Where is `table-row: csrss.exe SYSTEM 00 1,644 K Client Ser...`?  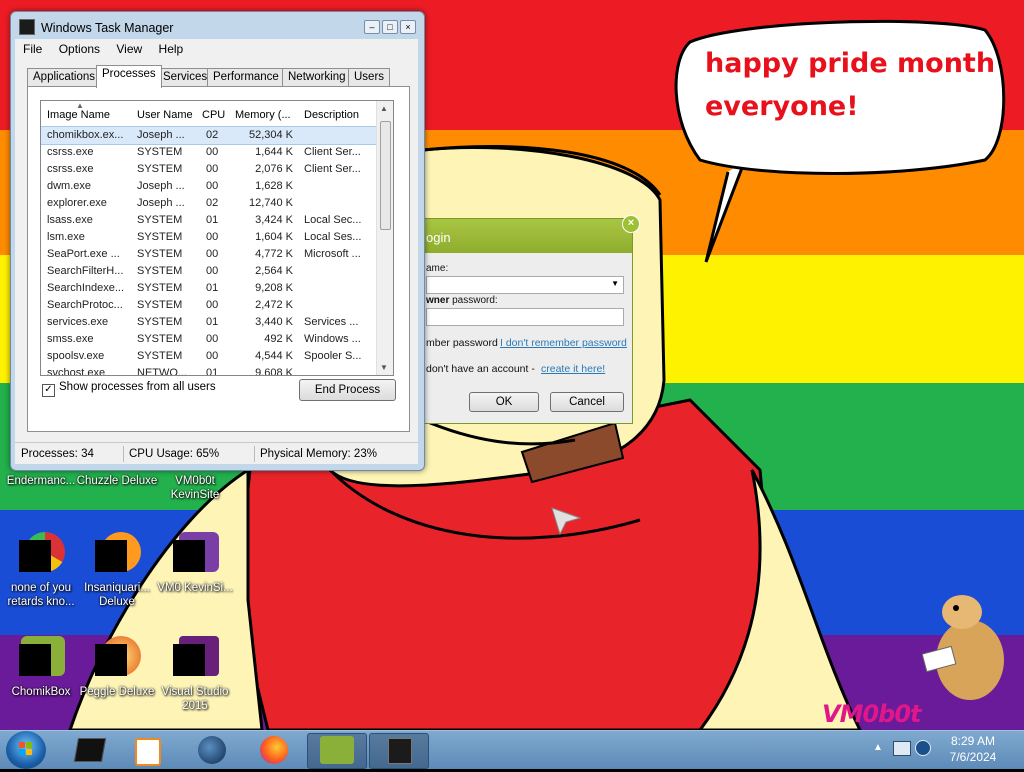 table-row: csrss.exe SYSTEM 00 1,644 K Client Ser... is located at coordinates (217, 152).